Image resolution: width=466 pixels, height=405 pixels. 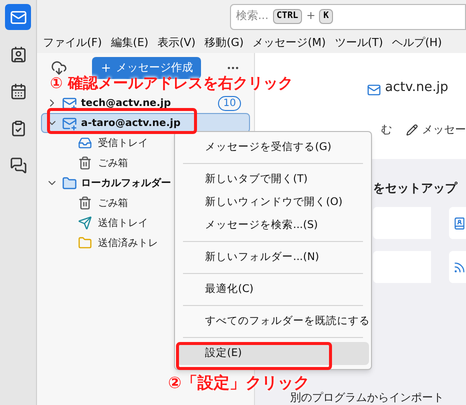 I want to click on menu-item: ファイル(F), so click(x=72, y=43).